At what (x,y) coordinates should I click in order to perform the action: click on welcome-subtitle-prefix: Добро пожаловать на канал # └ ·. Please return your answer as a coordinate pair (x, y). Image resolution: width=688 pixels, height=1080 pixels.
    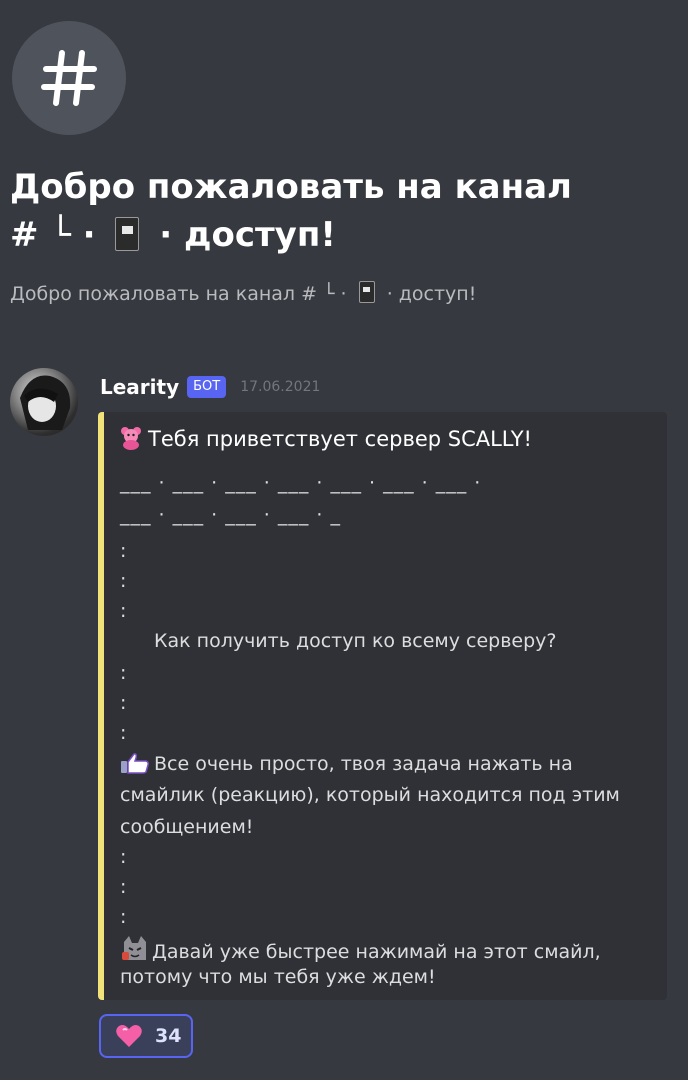
    Looking at the image, I should click on (178, 294).